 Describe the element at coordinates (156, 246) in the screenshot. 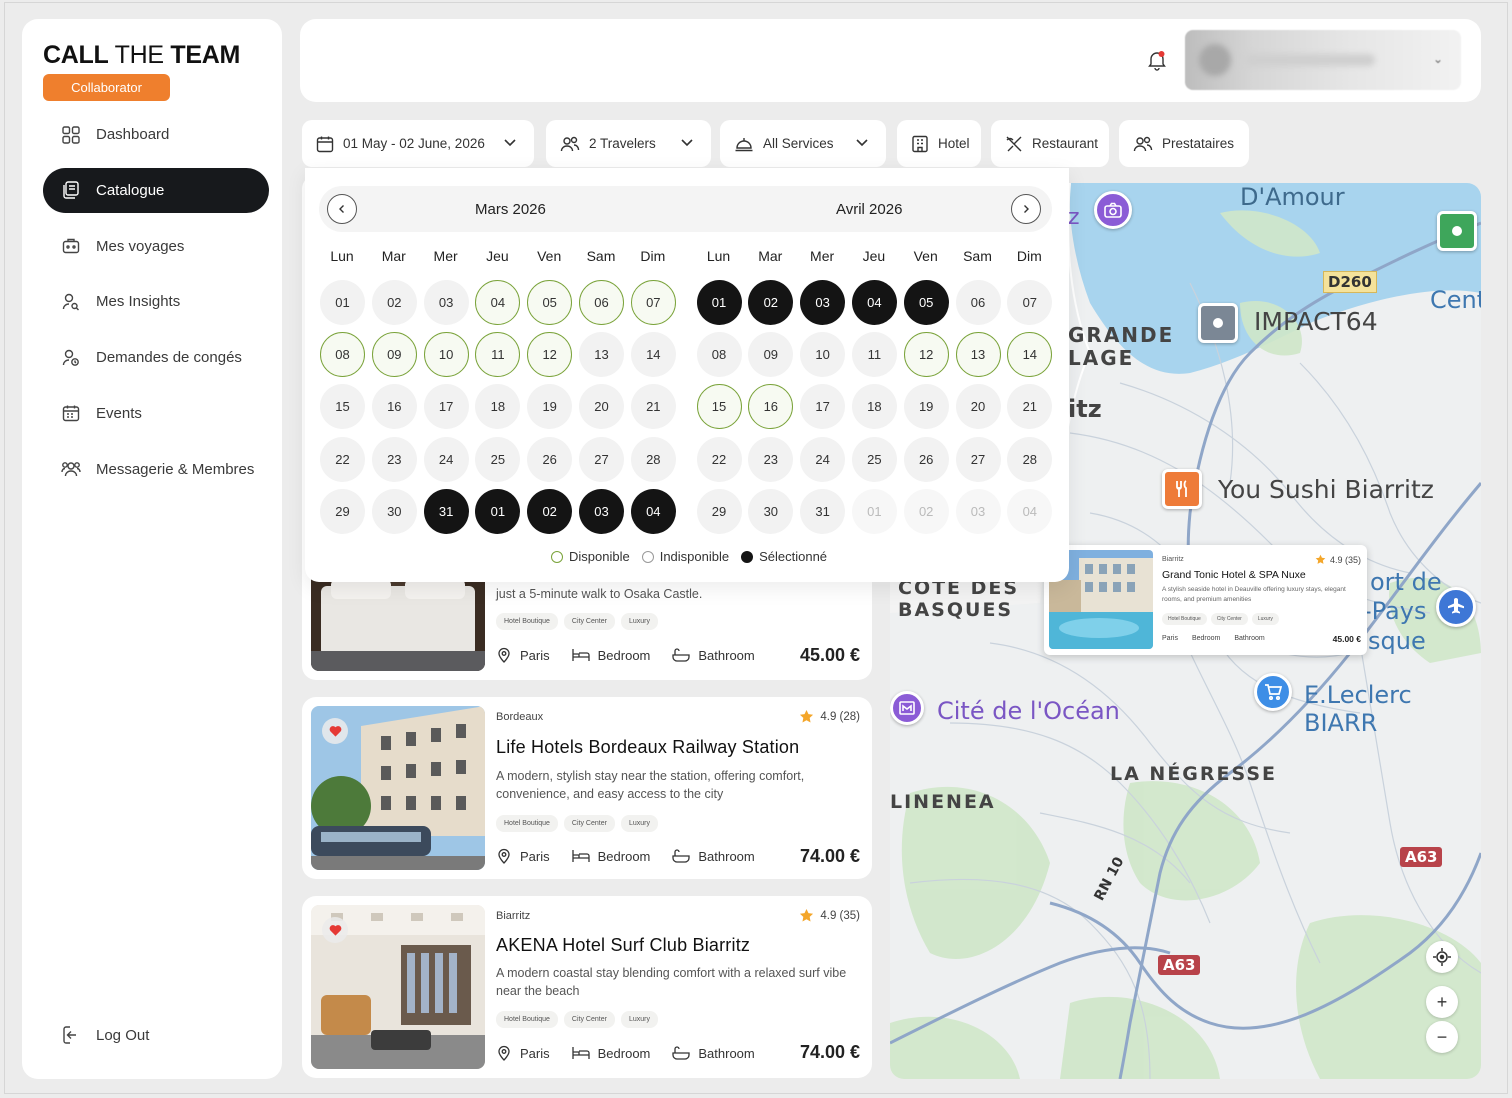

I see `sidebar-item-mes-voyages: Mes voyages` at that location.